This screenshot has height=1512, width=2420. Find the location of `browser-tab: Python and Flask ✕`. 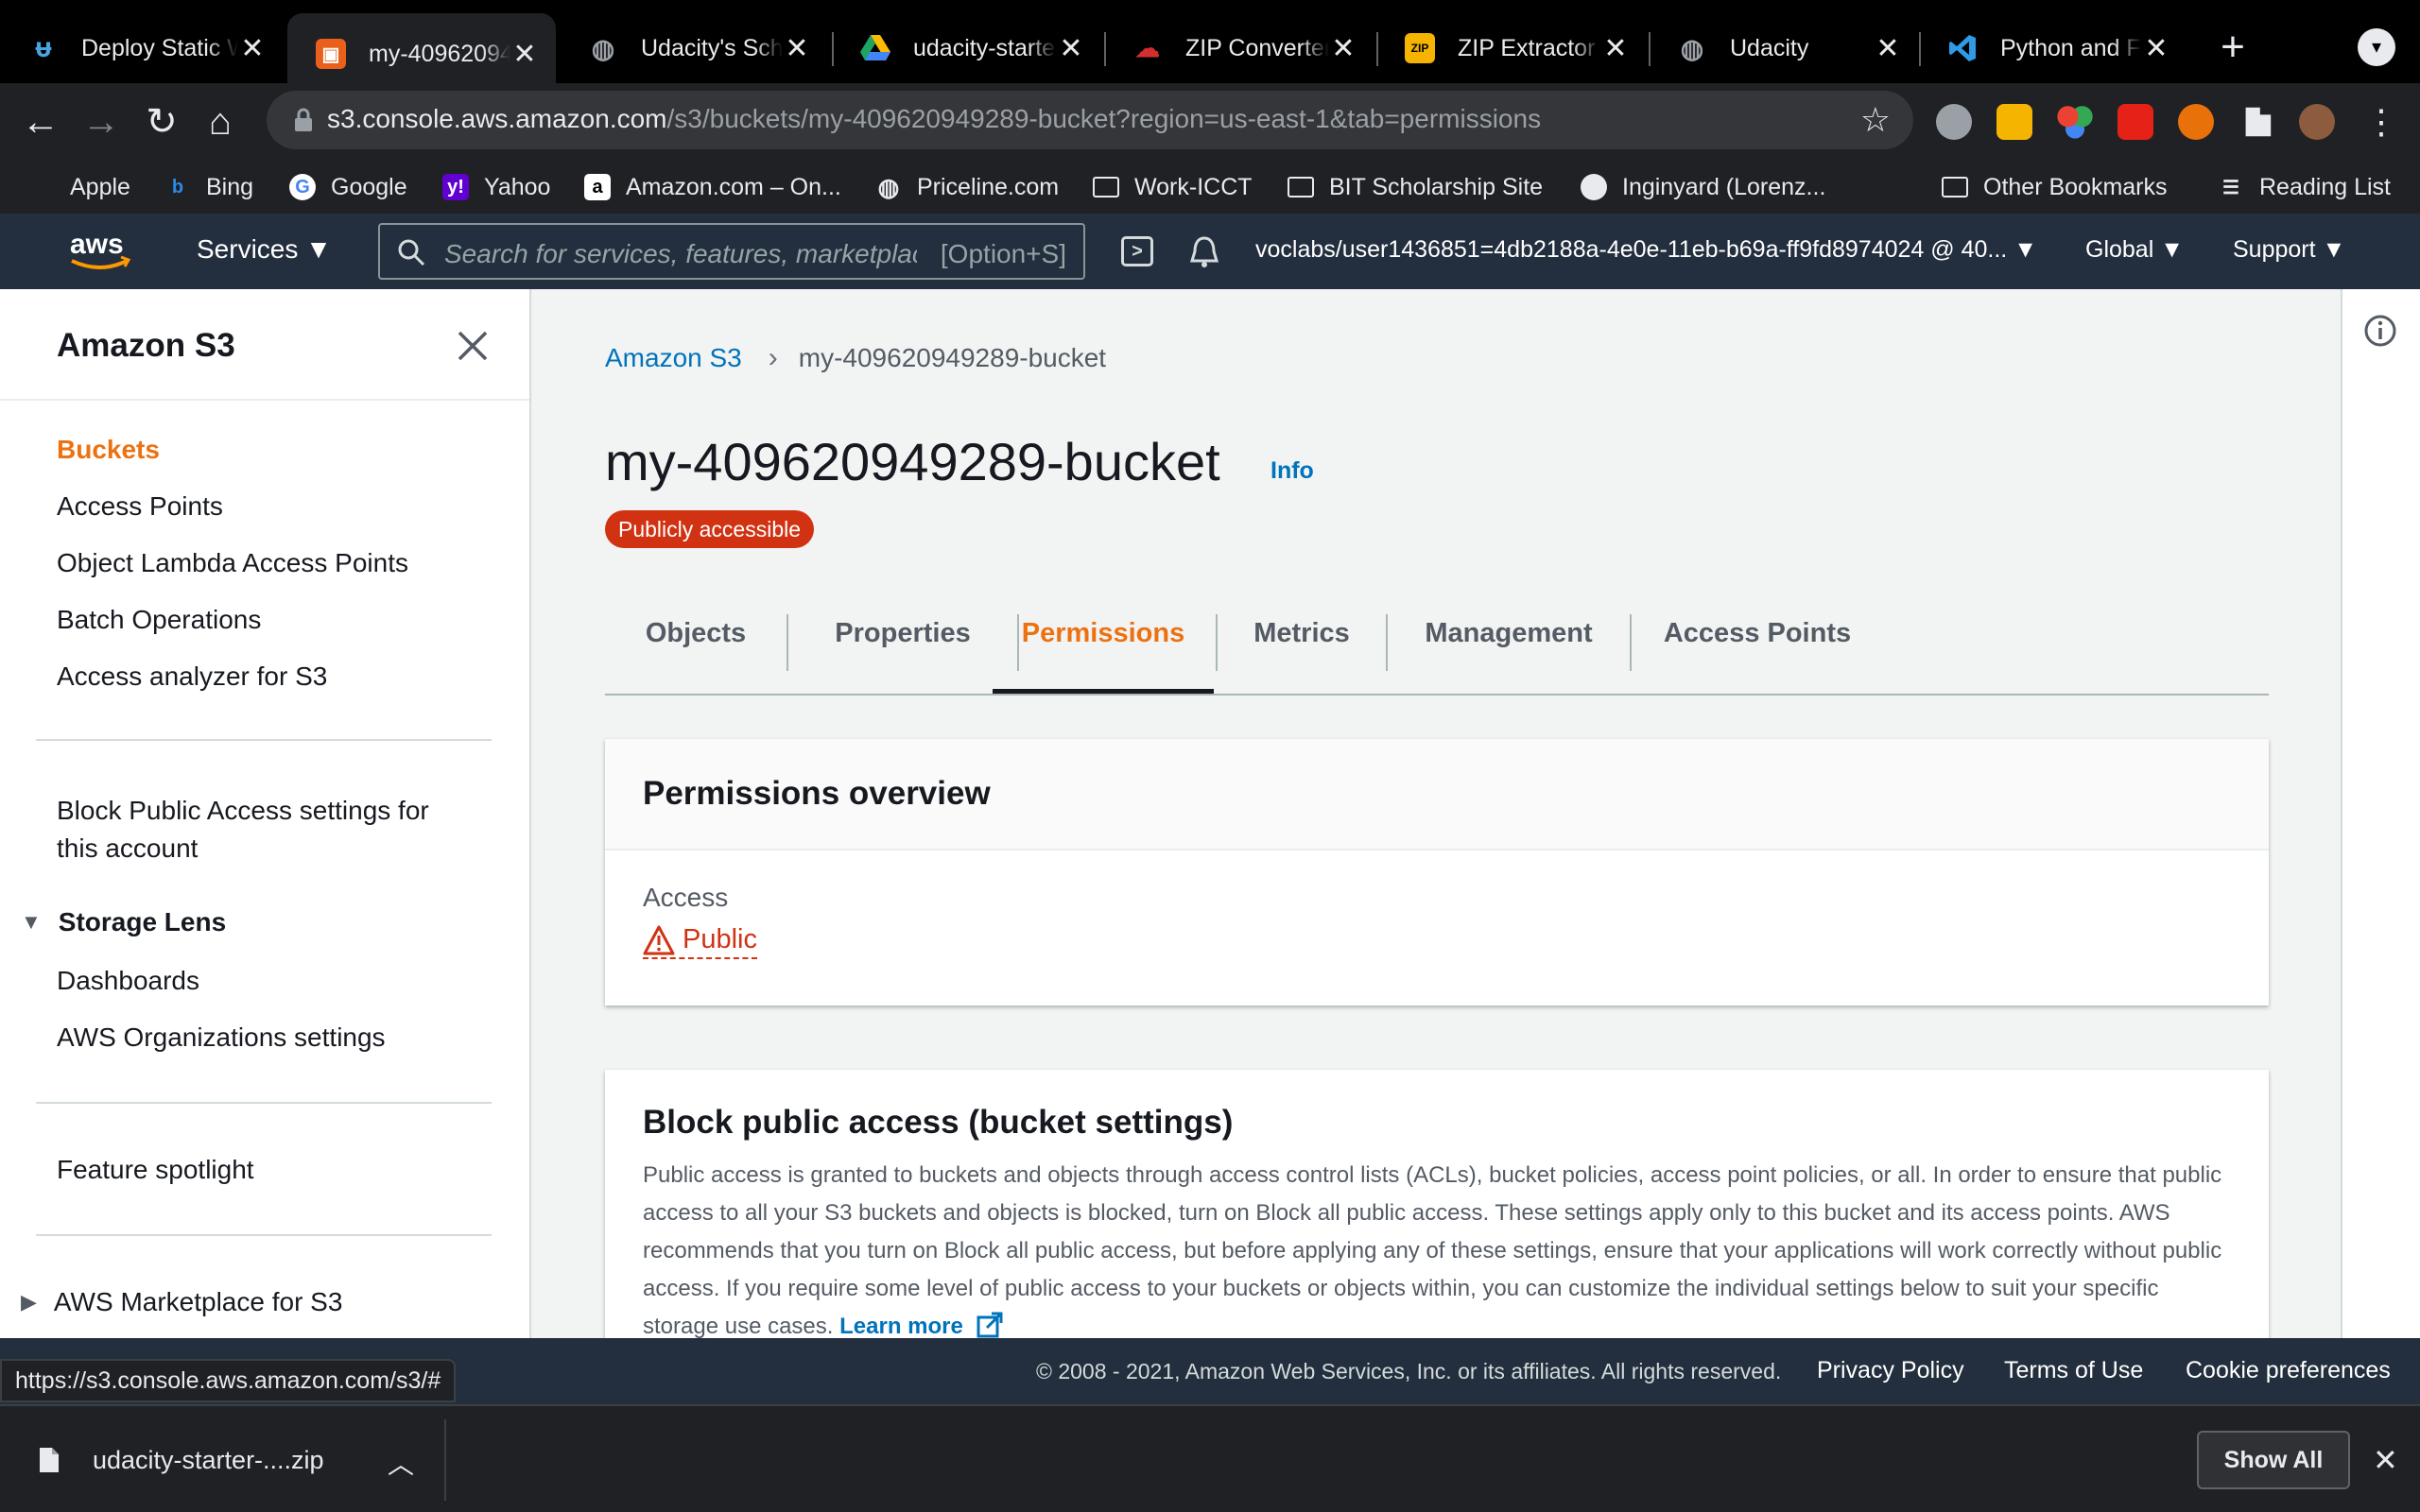

browser-tab: Python and Flask ✕ is located at coordinates (2053, 48).